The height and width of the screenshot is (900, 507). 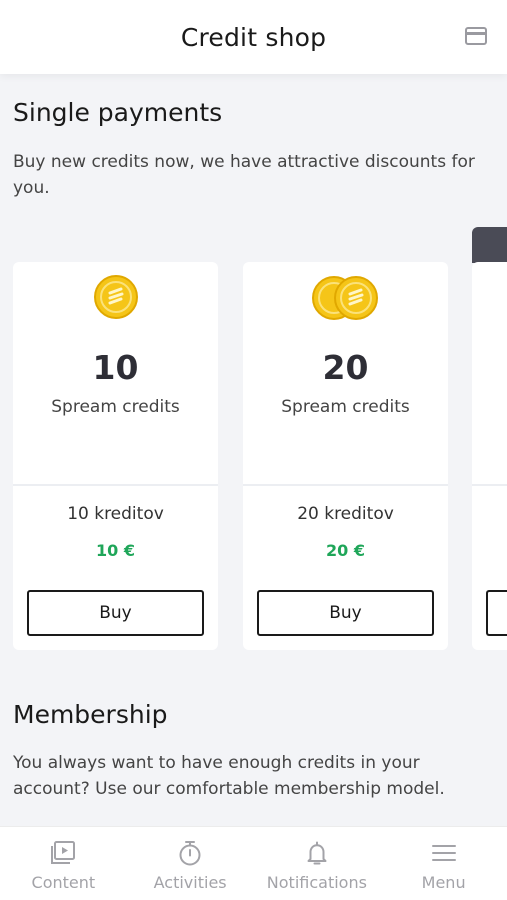 I want to click on card-top: 20 Spream credits, so click(x=345, y=373).